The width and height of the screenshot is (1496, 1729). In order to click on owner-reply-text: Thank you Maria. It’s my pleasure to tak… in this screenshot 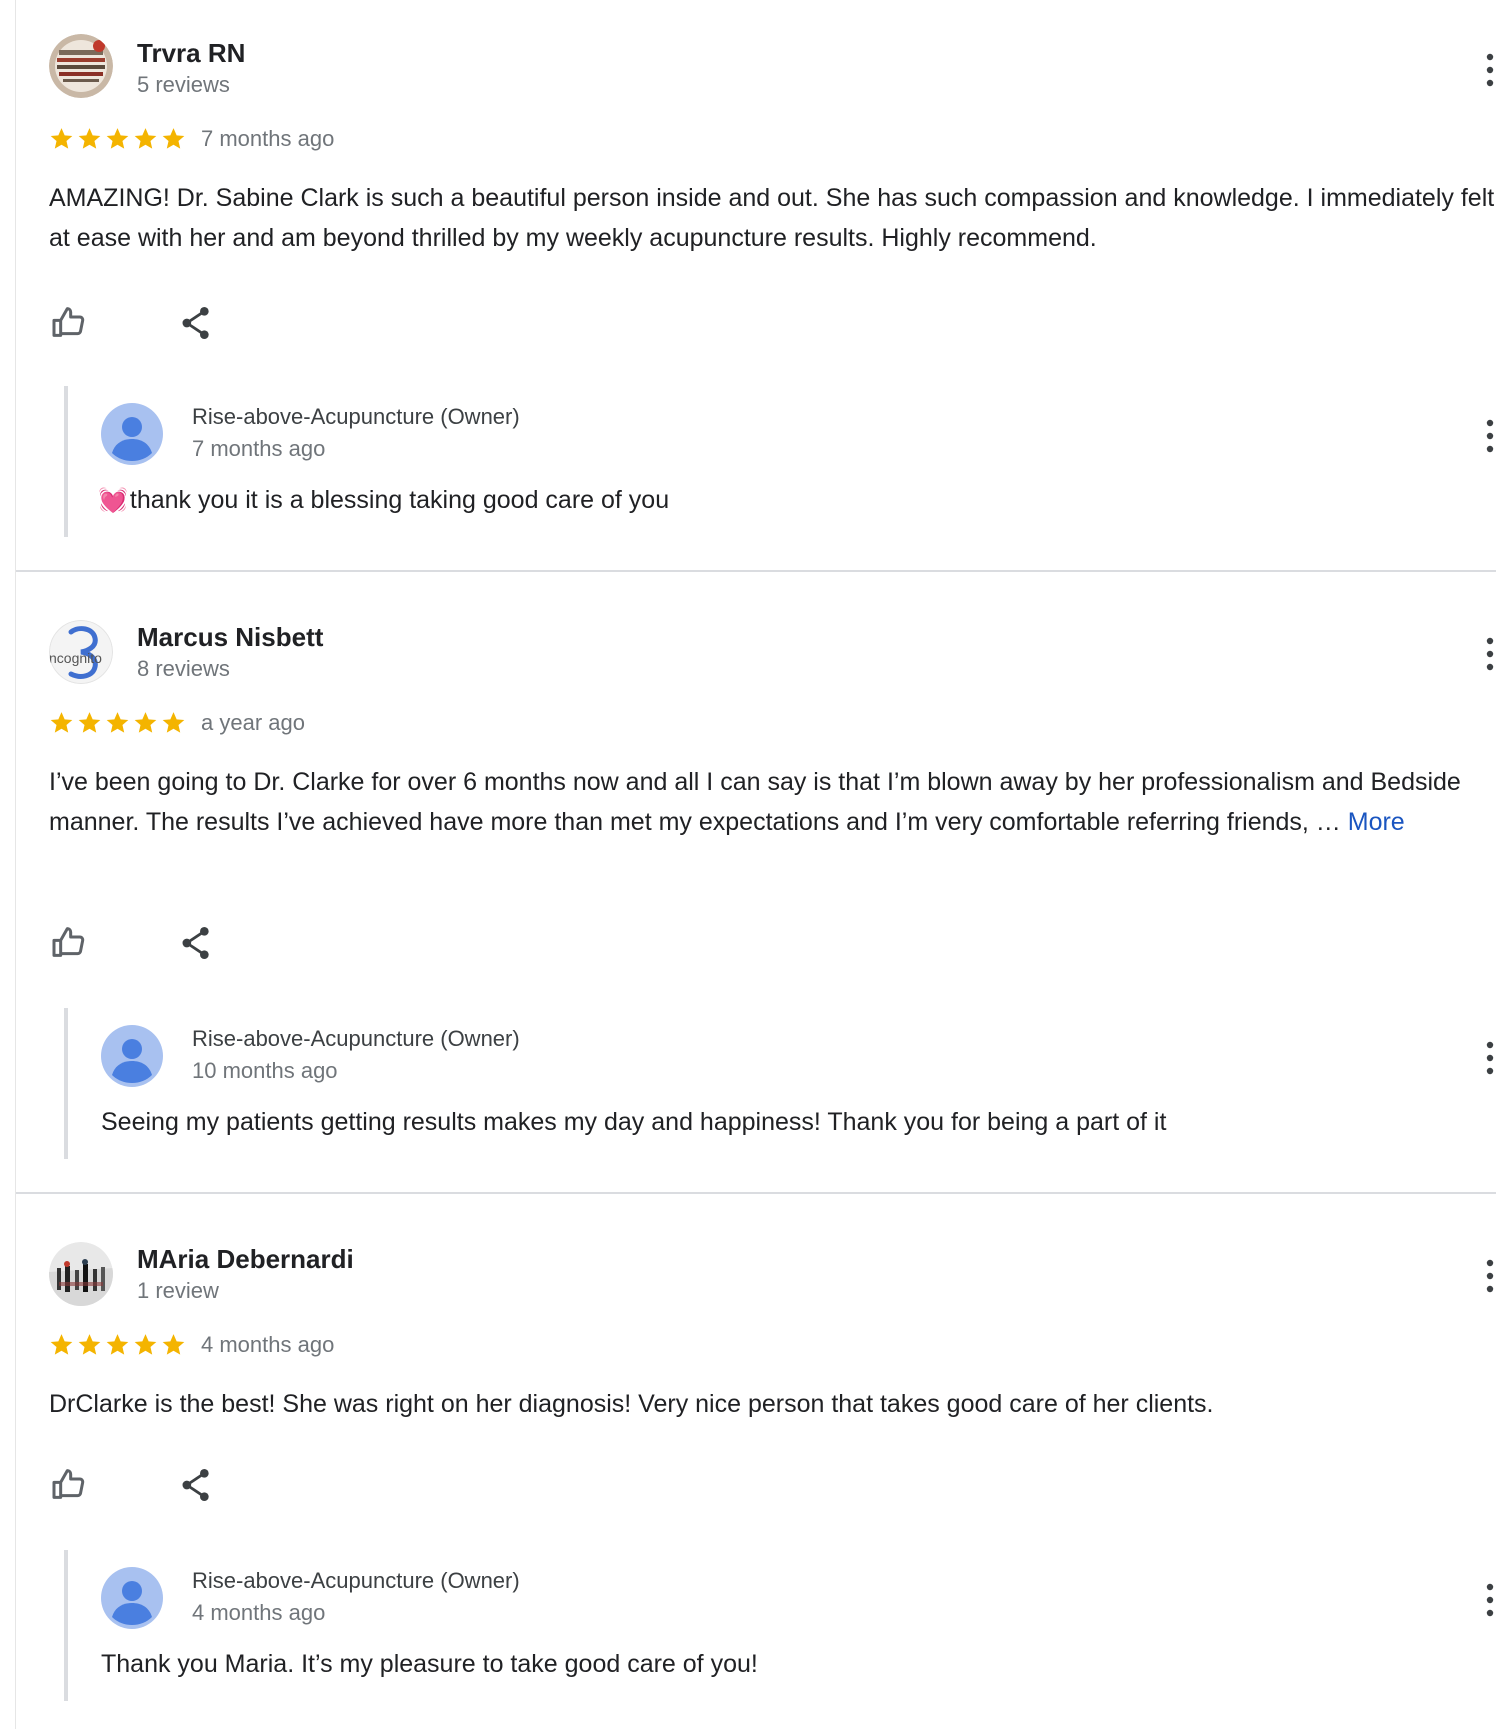, I will do `click(429, 1664)`.